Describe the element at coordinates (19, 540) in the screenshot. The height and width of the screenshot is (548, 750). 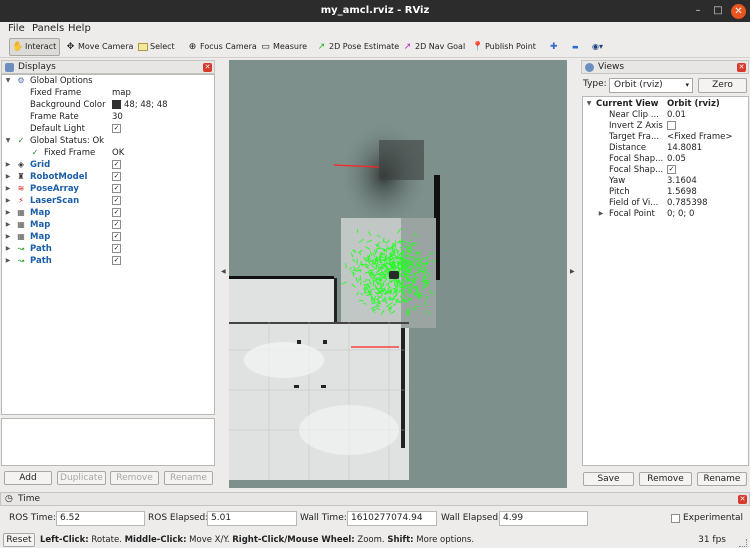
I see `reset-button: Reset` at that location.